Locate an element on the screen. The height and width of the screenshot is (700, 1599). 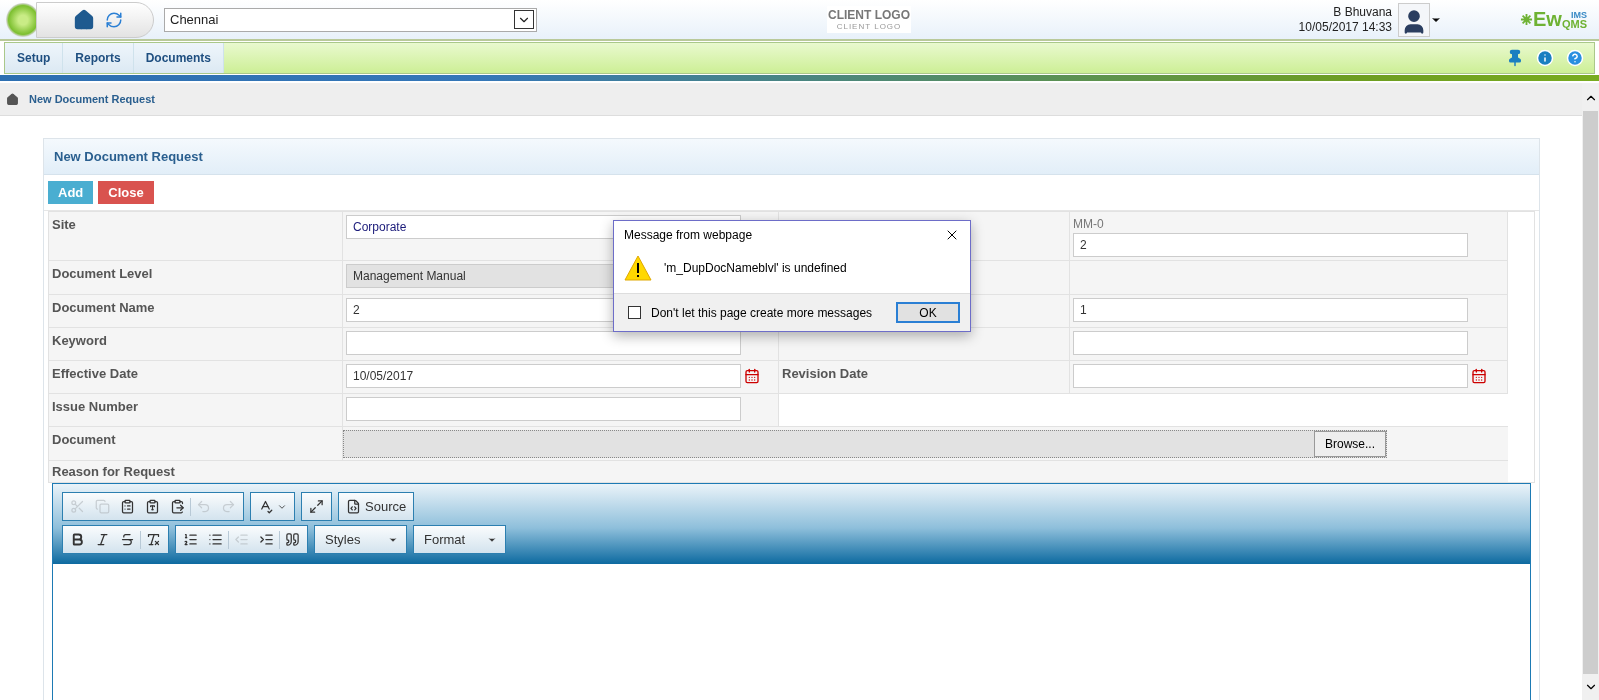
nav-tab: Reports is located at coordinates (98, 58).